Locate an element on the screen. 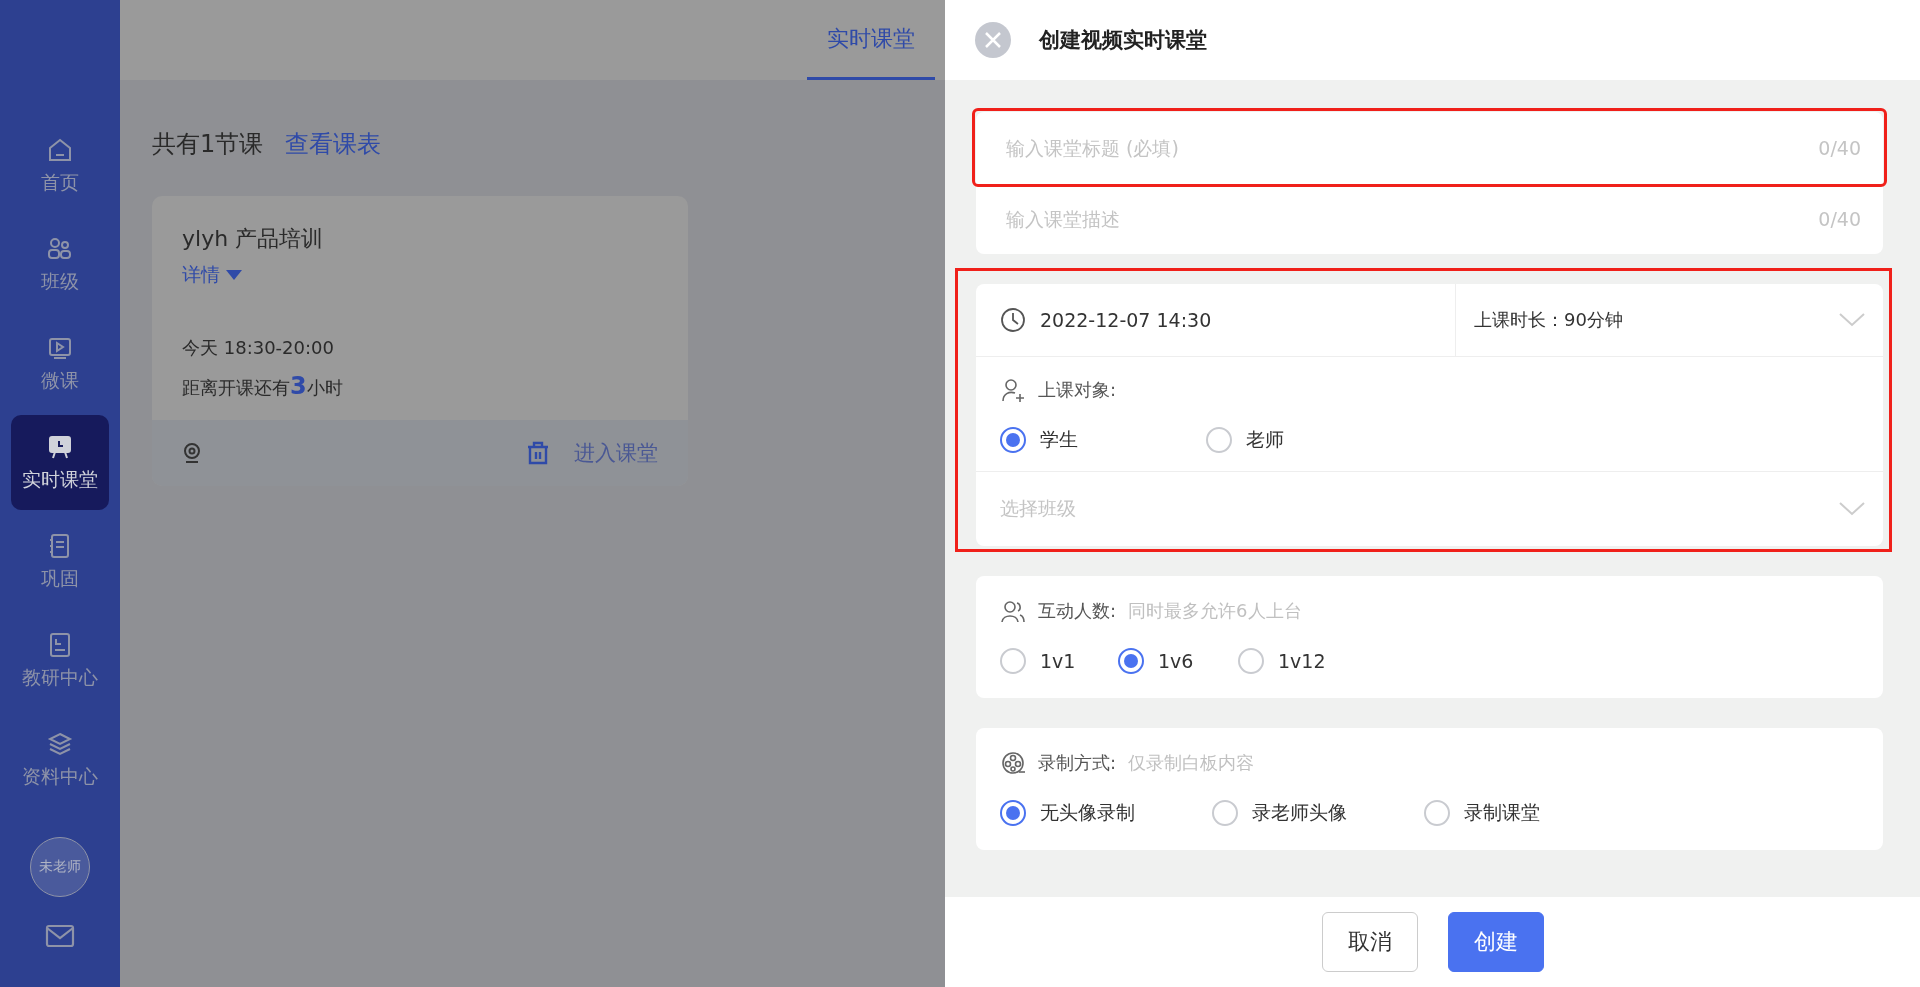  radio-option: 1v6 is located at coordinates (1178, 661).